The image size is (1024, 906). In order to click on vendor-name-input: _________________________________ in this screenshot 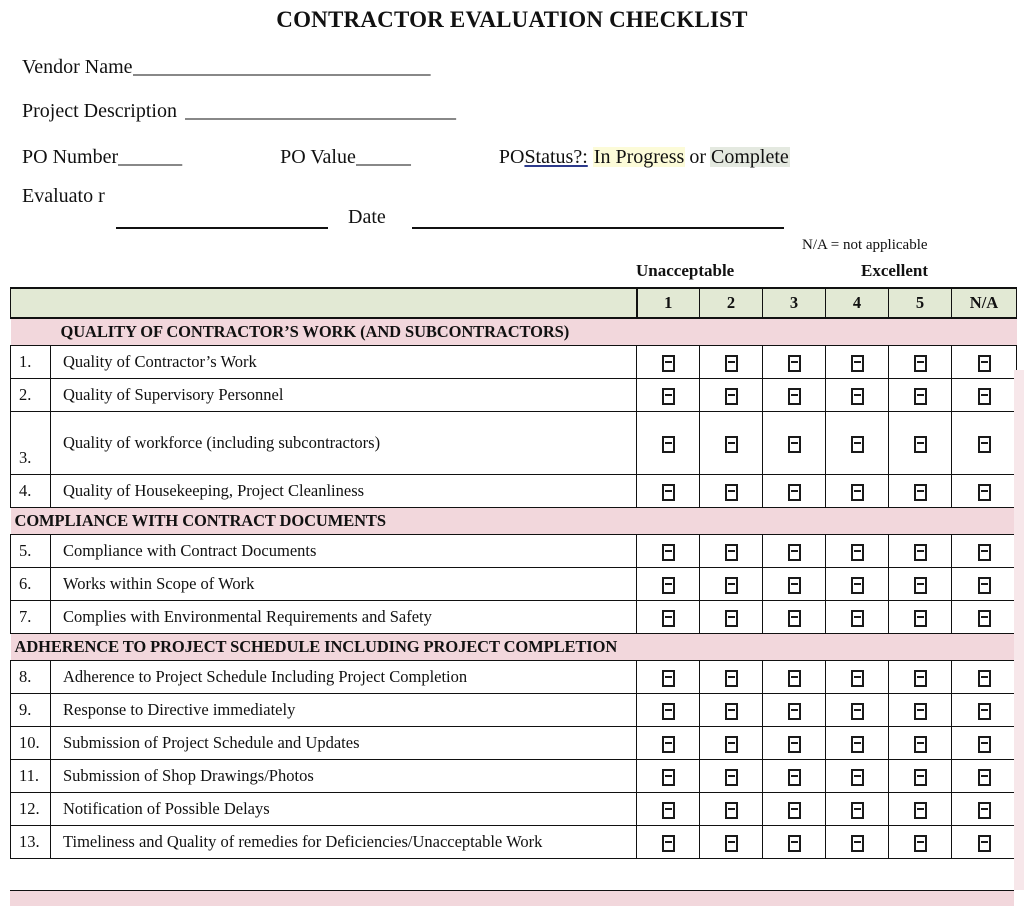, I will do `click(360, 67)`.